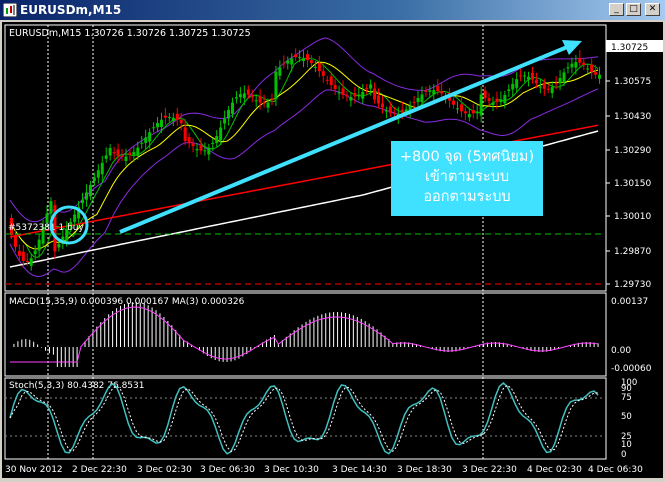 This screenshot has height=482, width=665. What do you see at coordinates (46, 228) in the screenshot?
I see `order-label: #5372381 1 buy` at bounding box center [46, 228].